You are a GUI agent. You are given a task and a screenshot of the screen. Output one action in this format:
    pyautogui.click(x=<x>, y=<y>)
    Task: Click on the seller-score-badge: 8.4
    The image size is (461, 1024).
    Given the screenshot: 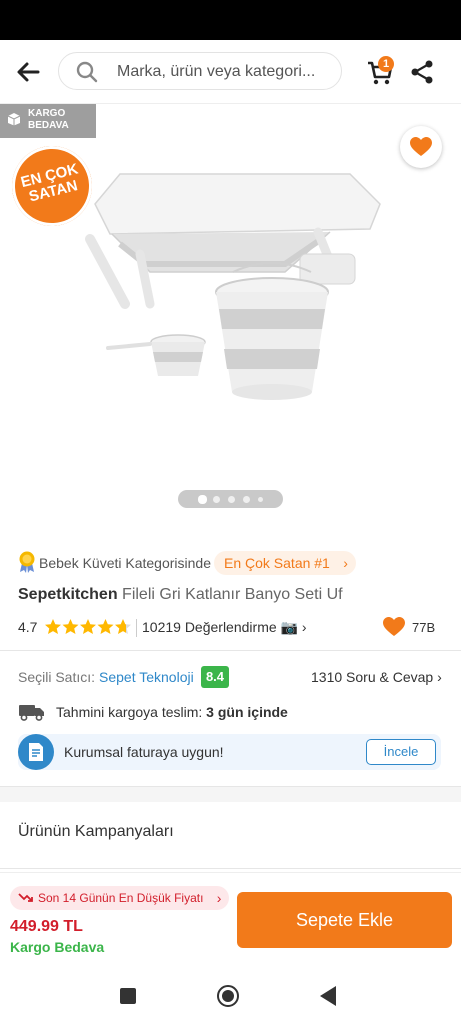 What is the action you would take?
    pyautogui.click(x=215, y=677)
    